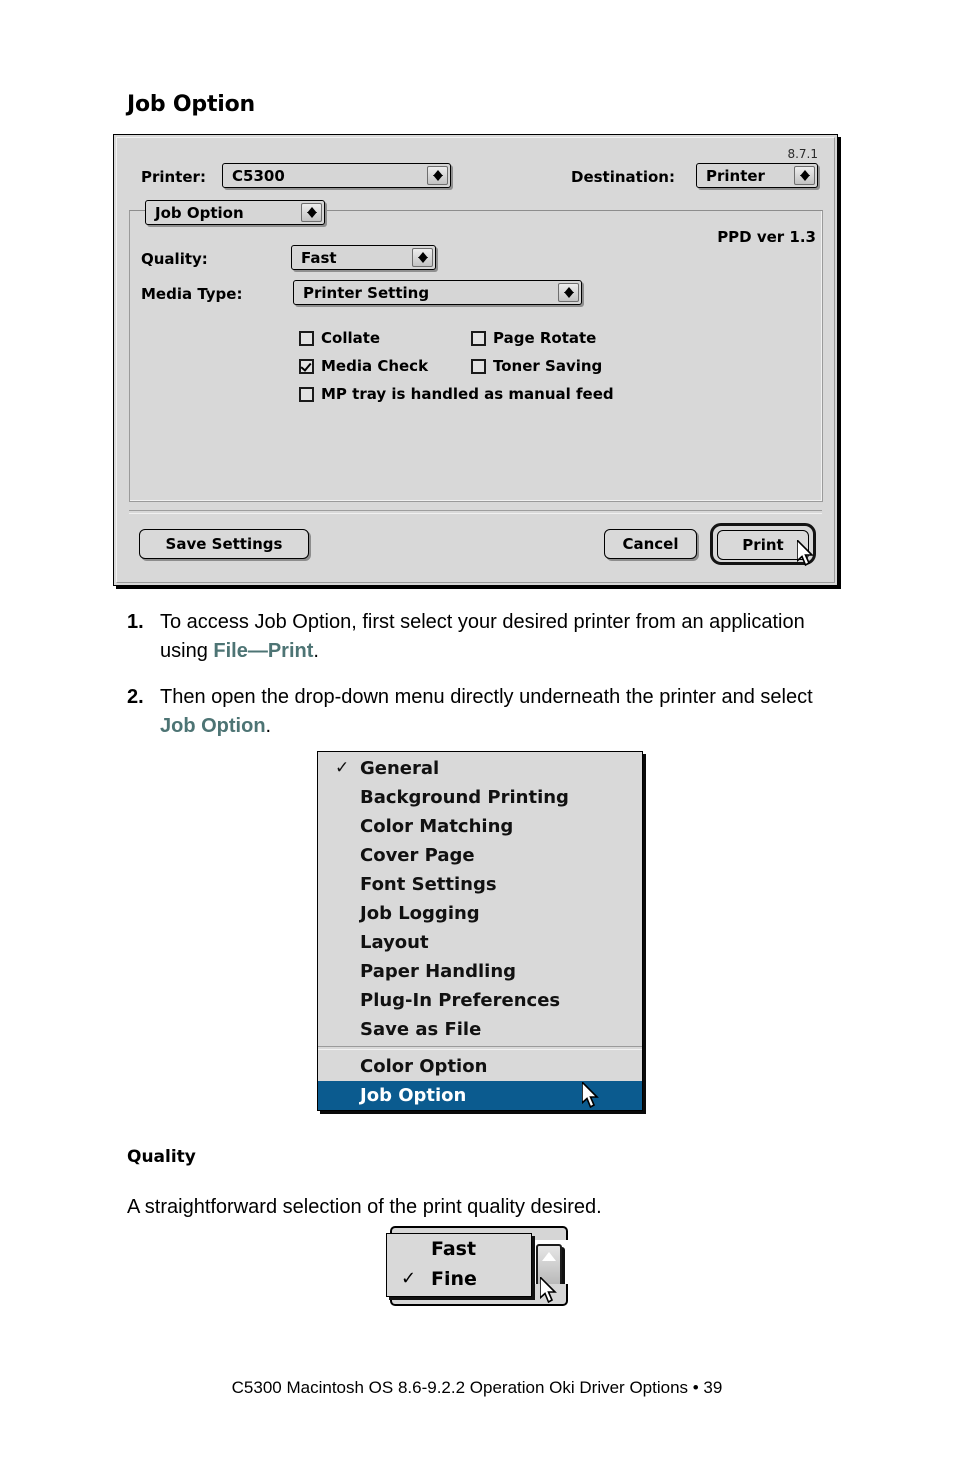 This screenshot has height=1475, width=954. What do you see at coordinates (174, 259) in the screenshot?
I see `quality-label: Quality:` at bounding box center [174, 259].